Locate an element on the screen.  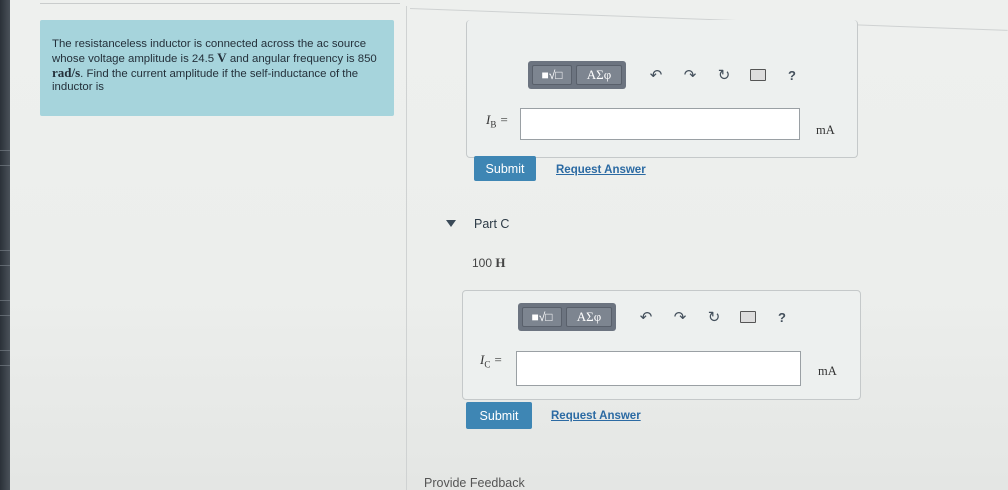
part-c-request-answer-link: Request Answer is located at coordinates (596, 416).